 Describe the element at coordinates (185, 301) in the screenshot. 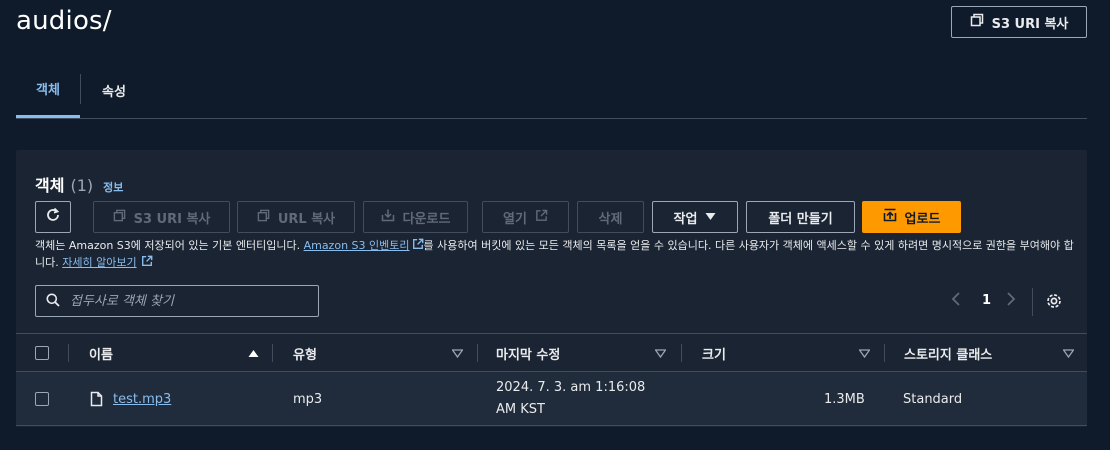

I see `search-input` at that location.